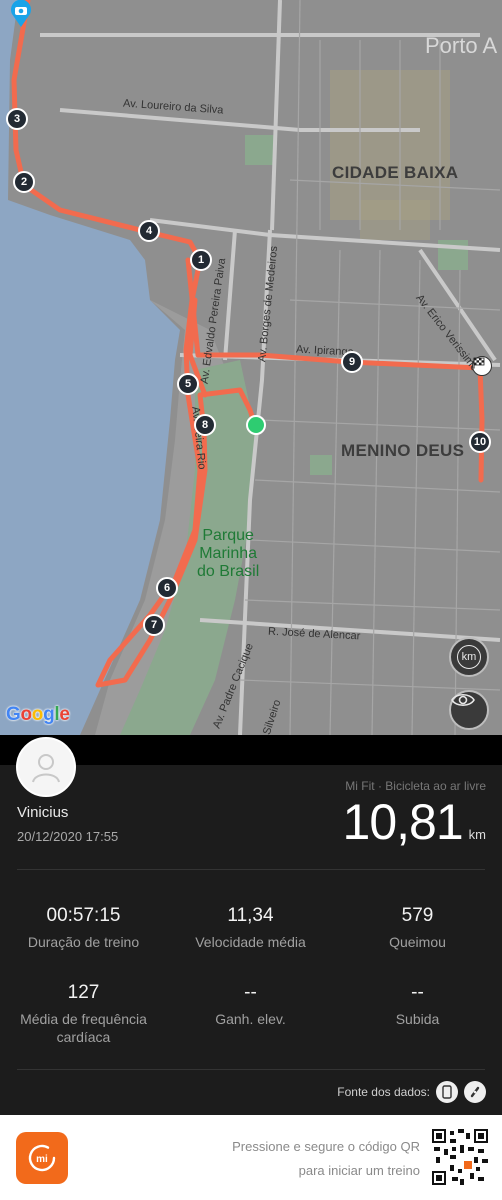 This screenshot has height=1200, width=502. I want to click on stat-label: Duração de treino, so click(83, 942).